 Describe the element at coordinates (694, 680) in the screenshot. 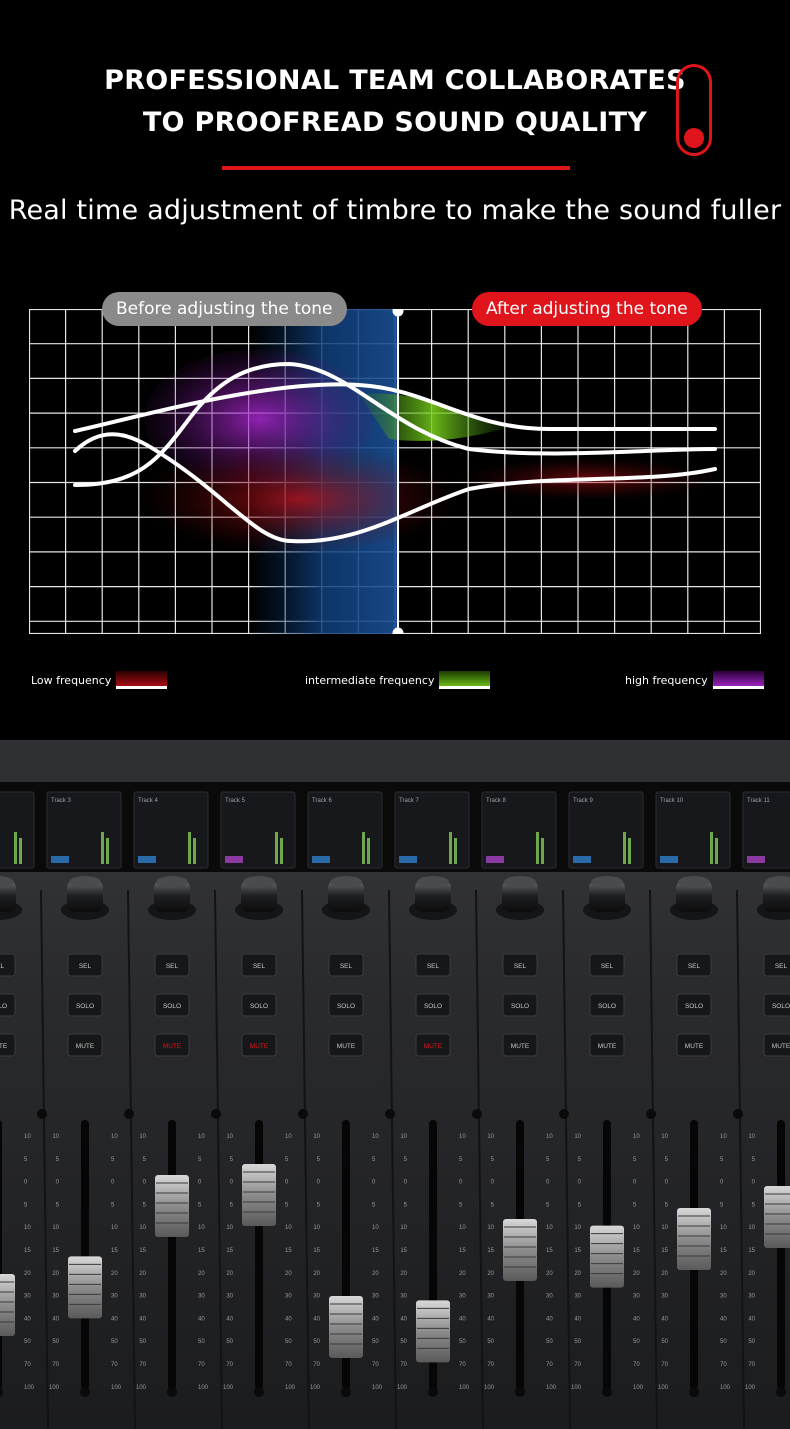

I see `legend-high-frequency: high frequency` at that location.